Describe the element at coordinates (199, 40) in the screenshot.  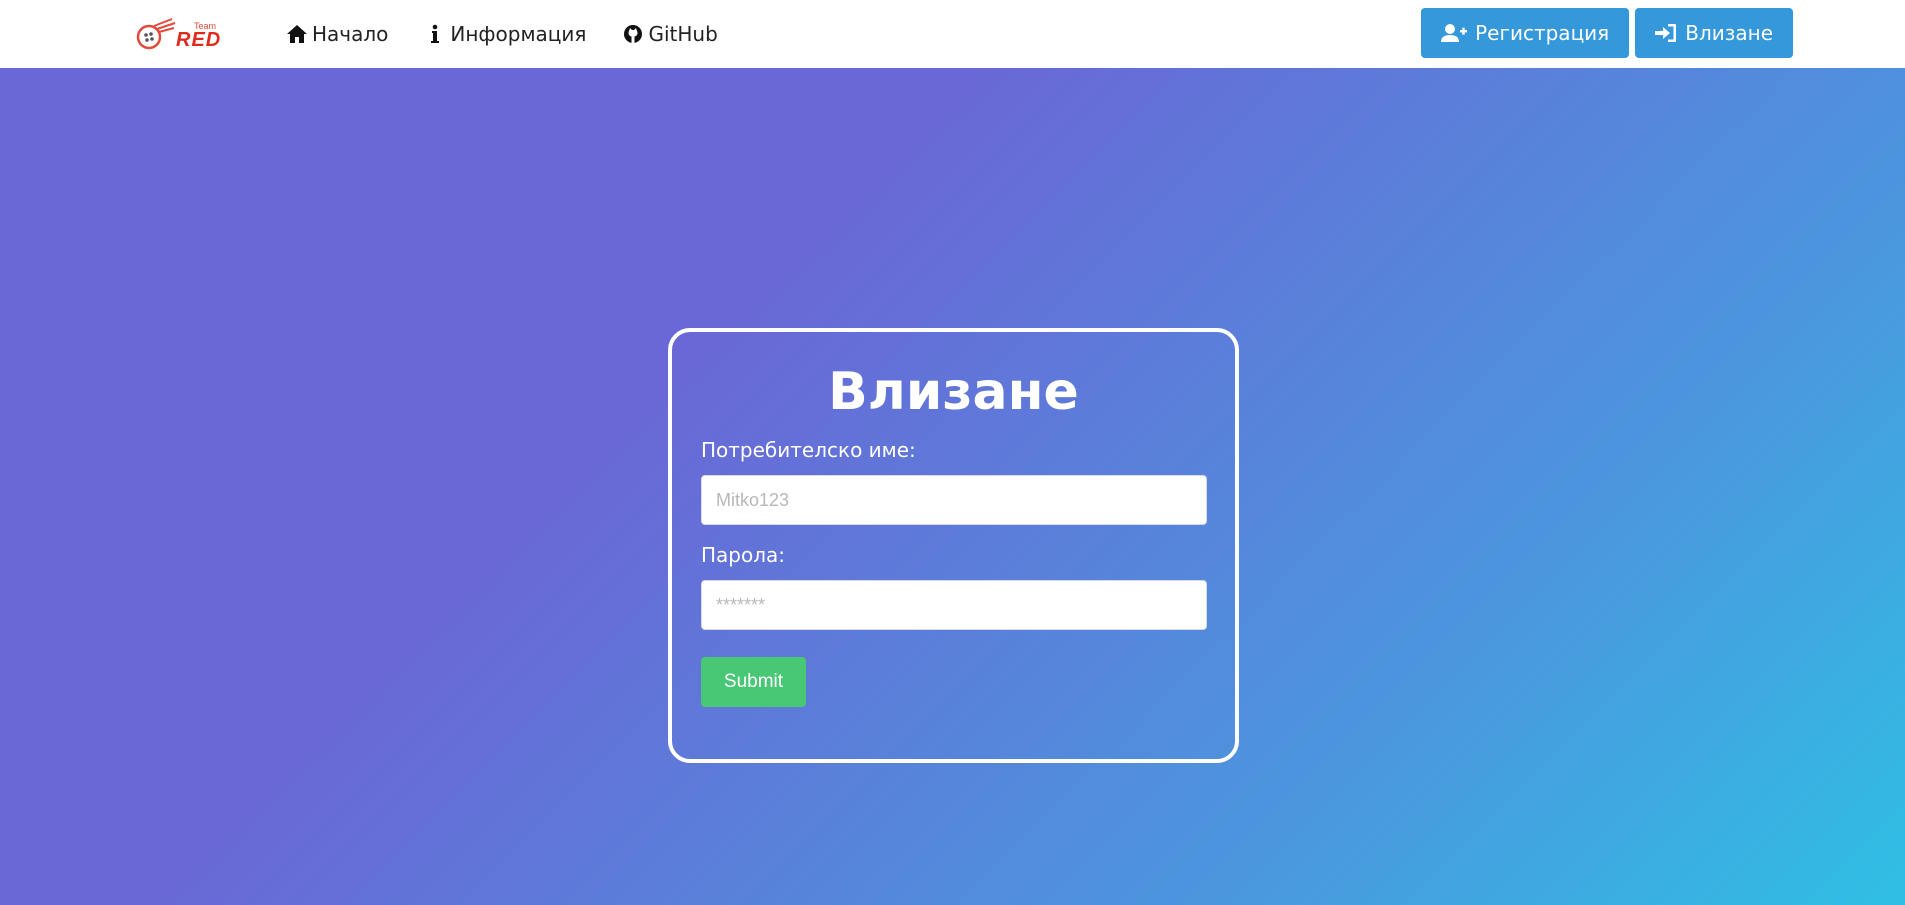
I see `logo-red-text: RED` at that location.